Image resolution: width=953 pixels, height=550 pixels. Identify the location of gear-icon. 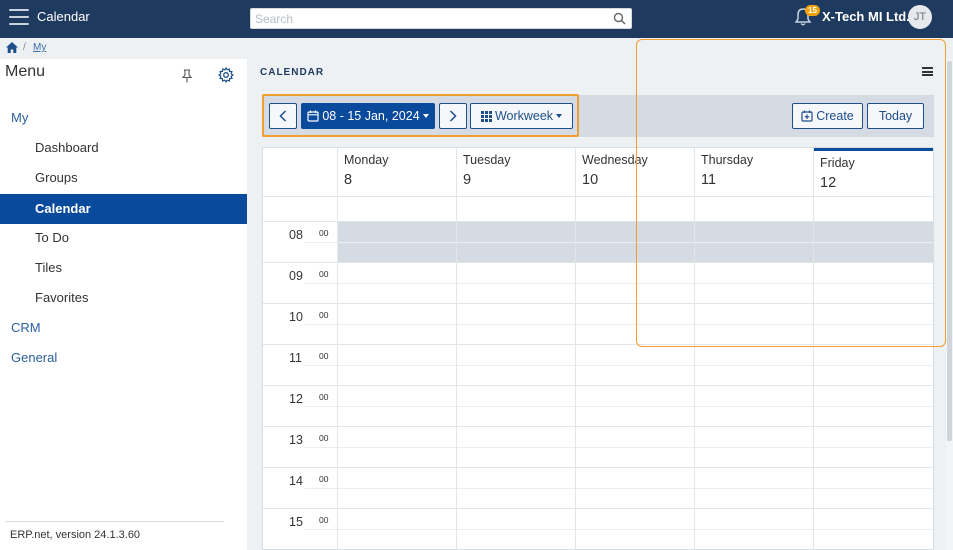
(226, 75).